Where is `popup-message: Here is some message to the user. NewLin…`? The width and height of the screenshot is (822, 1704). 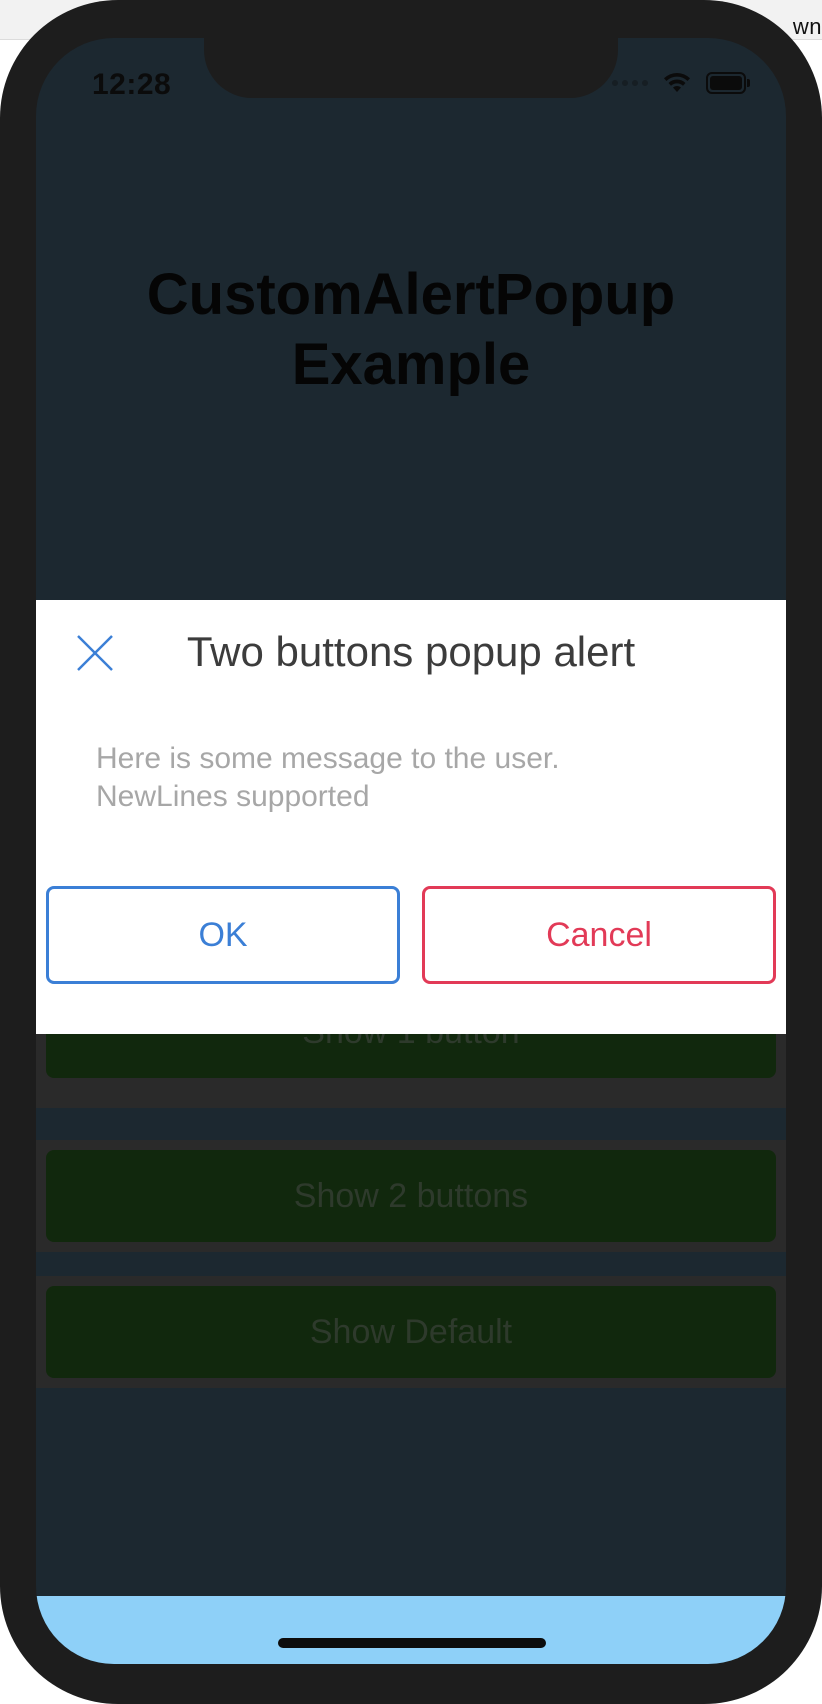
popup-message: Here is some message to the user. NewLin… is located at coordinates (416, 778).